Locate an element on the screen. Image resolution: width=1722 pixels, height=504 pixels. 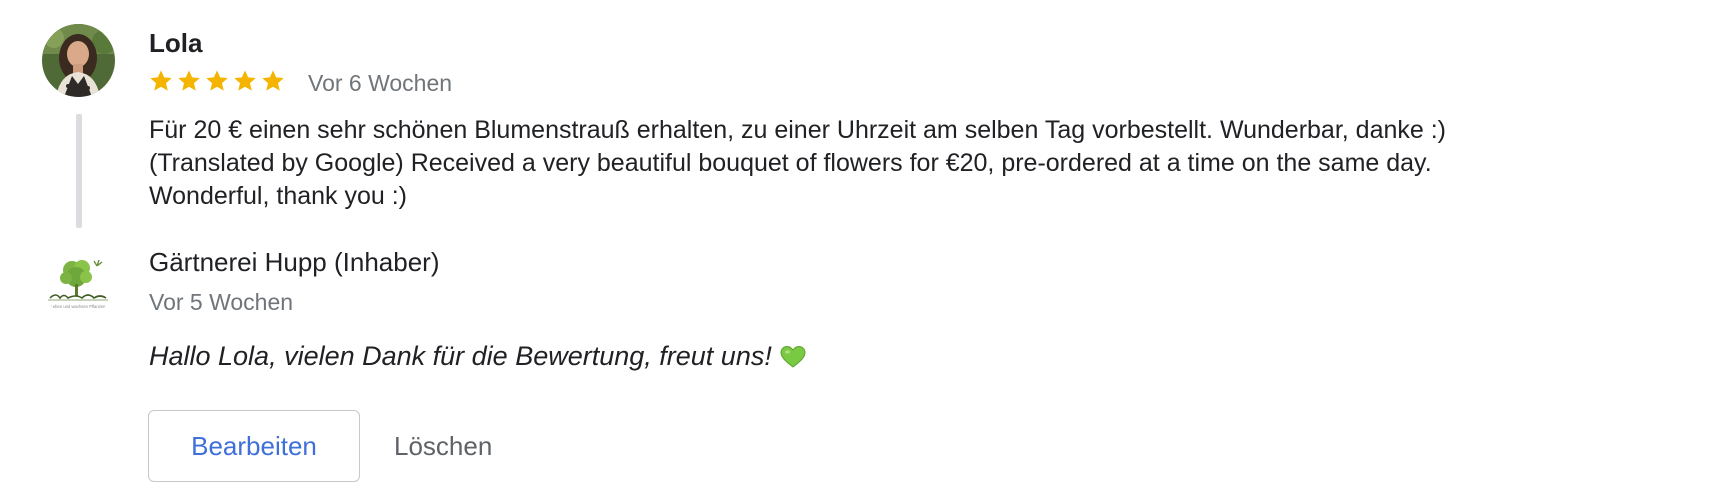
owner-reply-date: Vor 5 Wochen is located at coordinates (221, 302).